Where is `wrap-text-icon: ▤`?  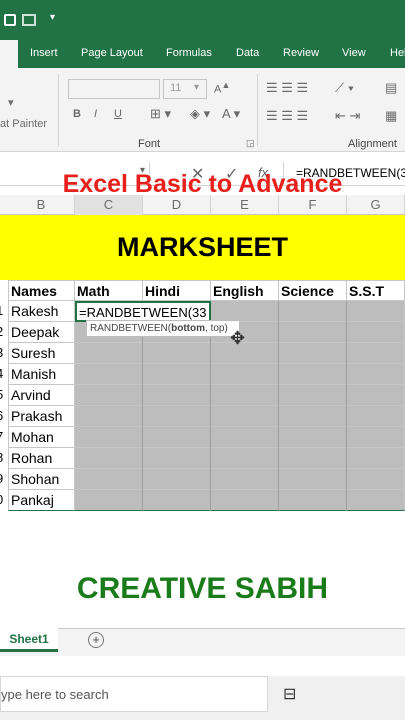
wrap-text-icon: ▤ is located at coordinates (391, 88).